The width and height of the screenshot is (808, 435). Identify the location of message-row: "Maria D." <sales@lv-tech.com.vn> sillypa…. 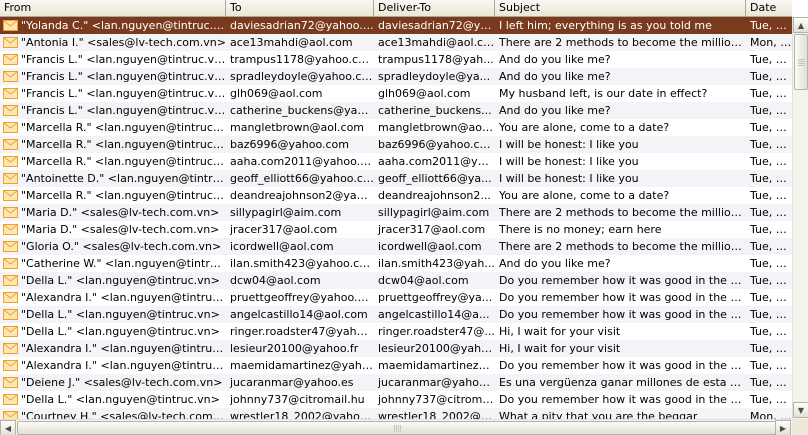
(396, 212).